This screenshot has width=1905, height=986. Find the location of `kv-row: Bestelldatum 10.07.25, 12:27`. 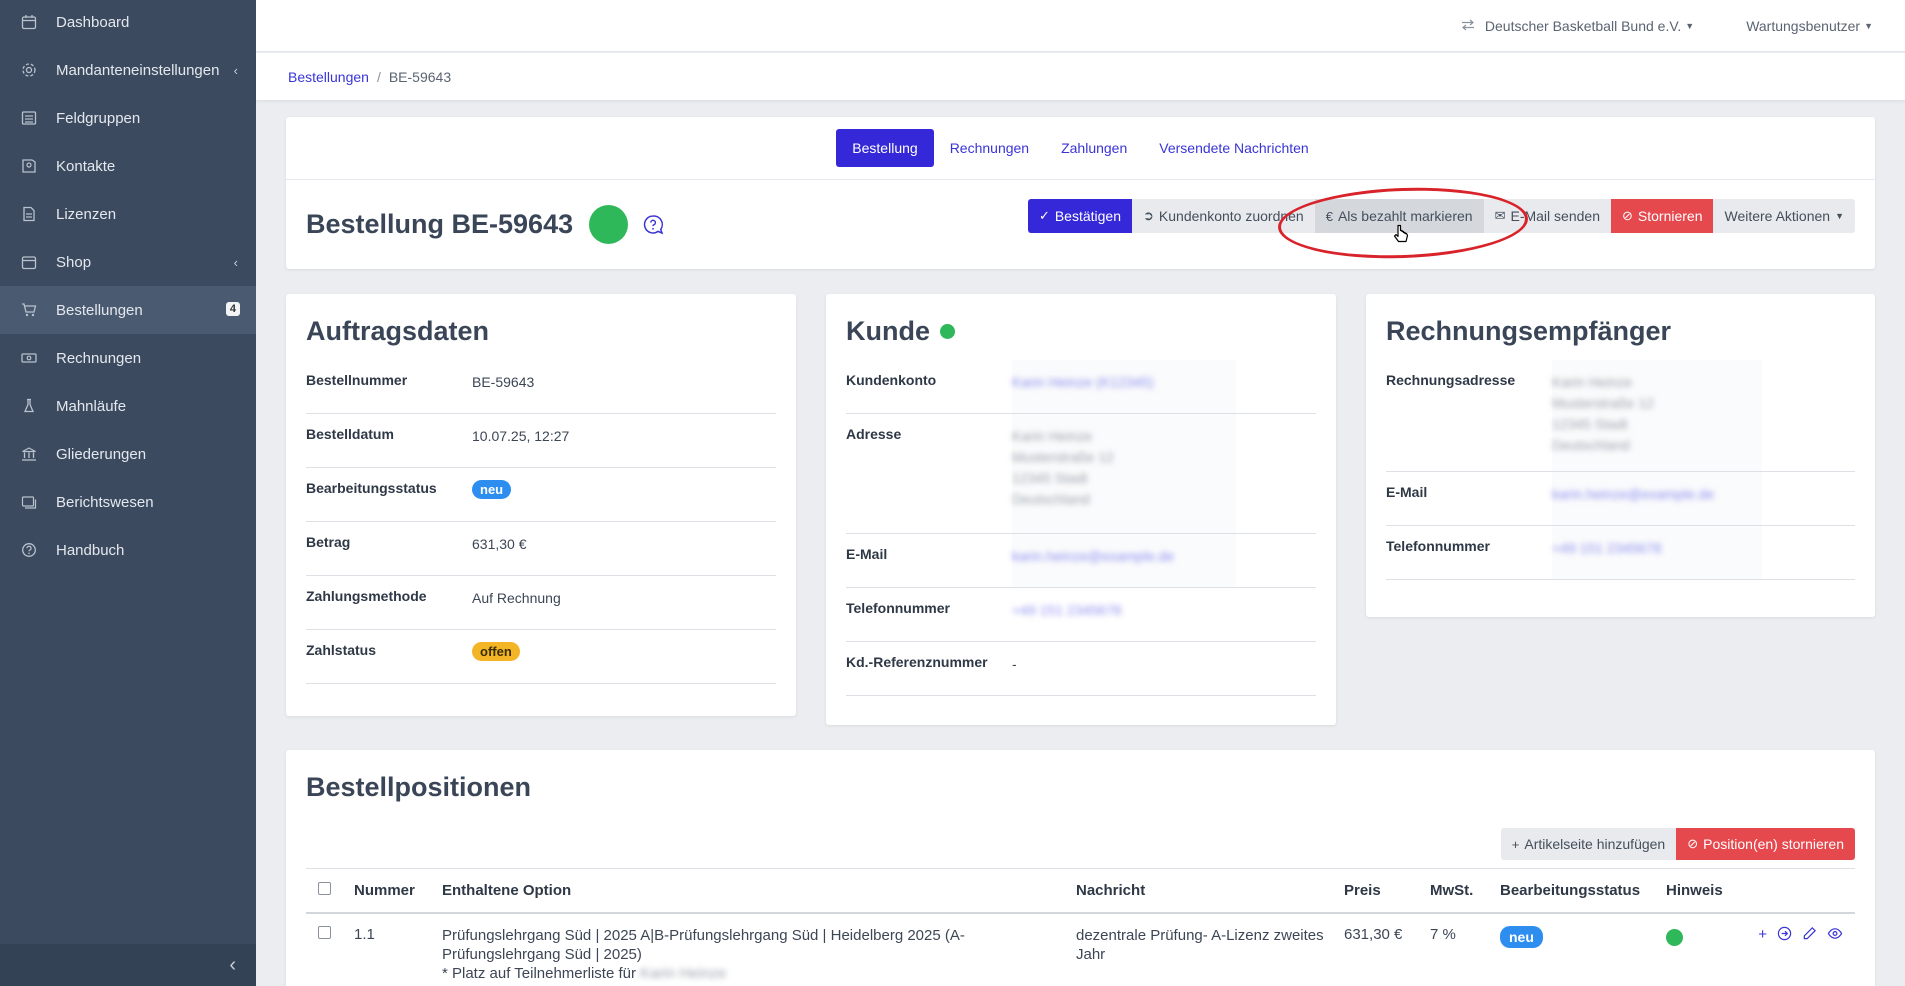

kv-row: Bestelldatum 10.07.25, 12:27 is located at coordinates (541, 441).